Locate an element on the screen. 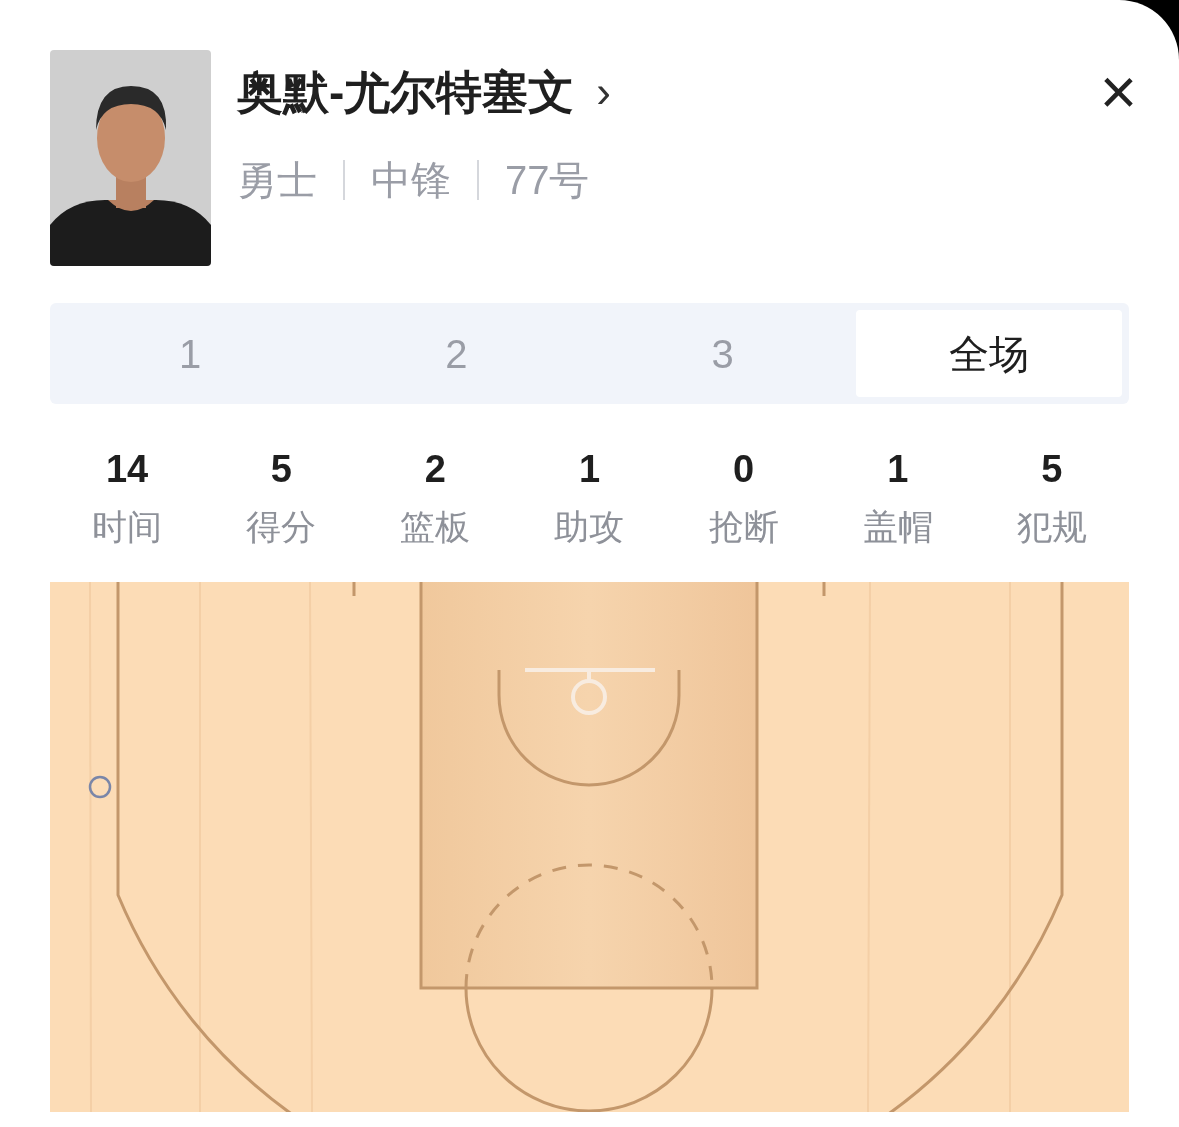  stat-label: 助攻 is located at coordinates (589, 527).